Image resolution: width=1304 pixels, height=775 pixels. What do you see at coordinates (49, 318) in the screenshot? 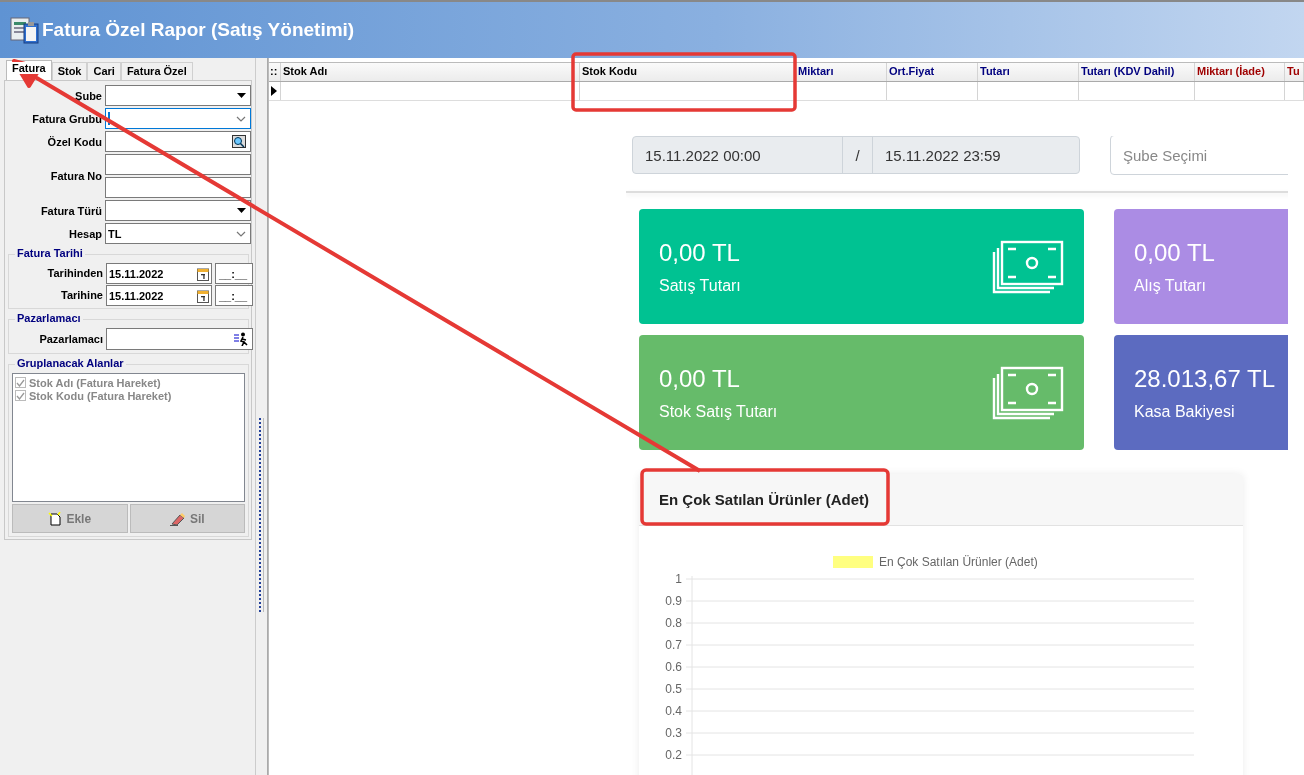
I see `group-title: Pazarlamacı` at bounding box center [49, 318].